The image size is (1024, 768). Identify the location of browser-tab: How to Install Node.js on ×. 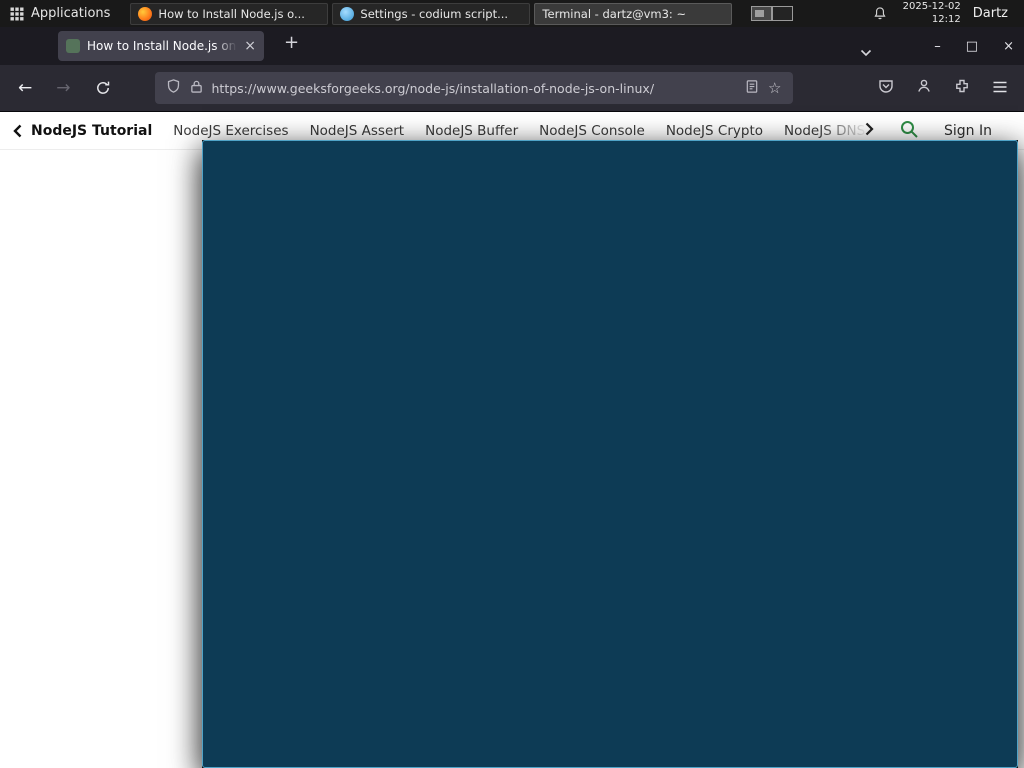
(161, 46).